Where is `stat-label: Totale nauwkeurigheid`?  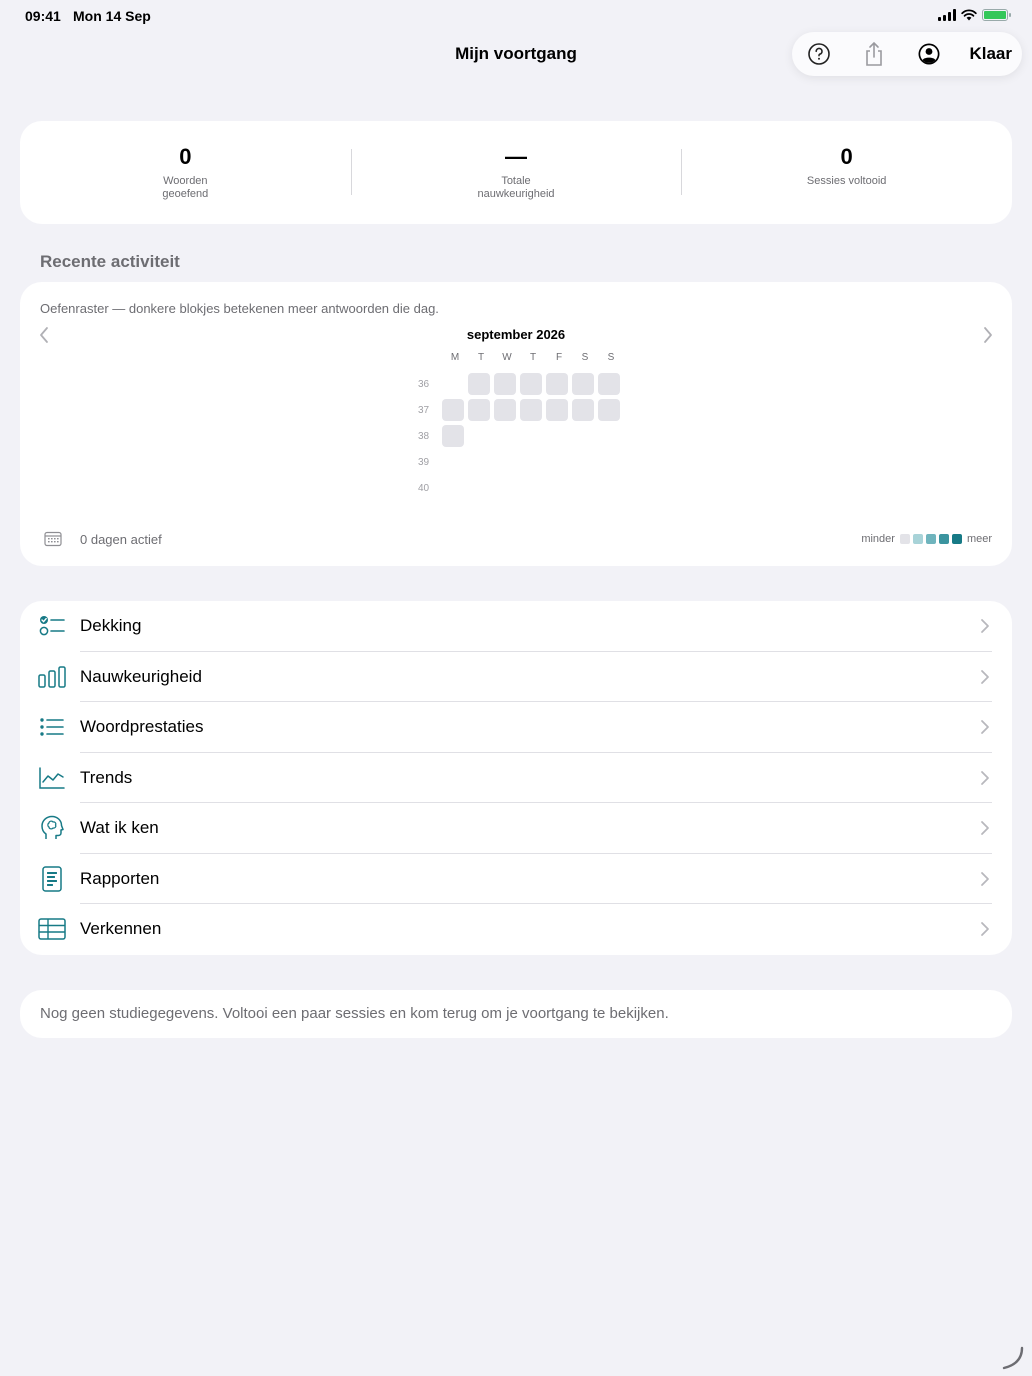
stat-label: Totale nauwkeurigheid is located at coordinates (516, 187).